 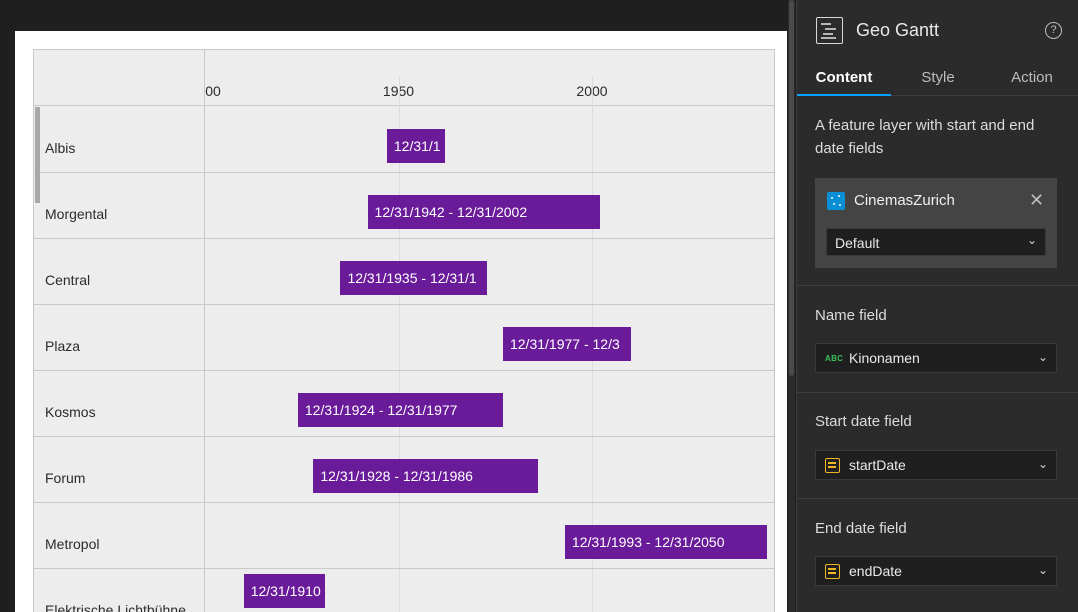 What do you see at coordinates (665, 542) in the screenshot?
I see `gantt-bar: 12/31/1993 - 12/31/2050` at bounding box center [665, 542].